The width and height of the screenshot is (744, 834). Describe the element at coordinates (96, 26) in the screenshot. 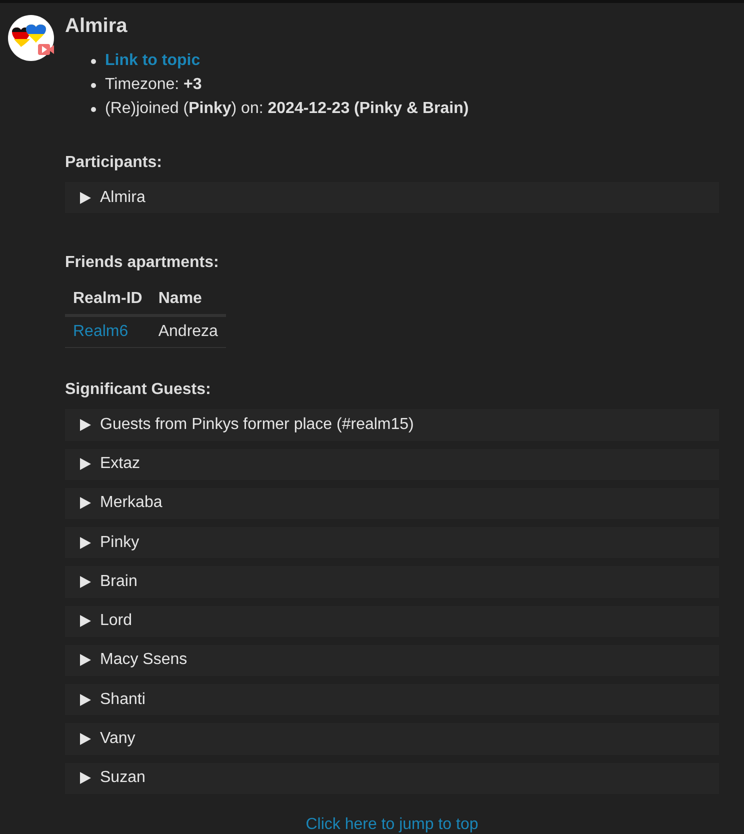

I see `page-title: Almira` at that location.